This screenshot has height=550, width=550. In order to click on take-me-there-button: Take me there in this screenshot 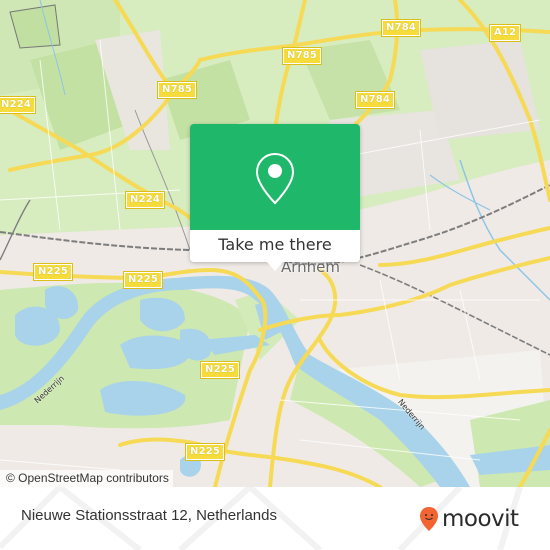, I will do `click(275, 246)`.